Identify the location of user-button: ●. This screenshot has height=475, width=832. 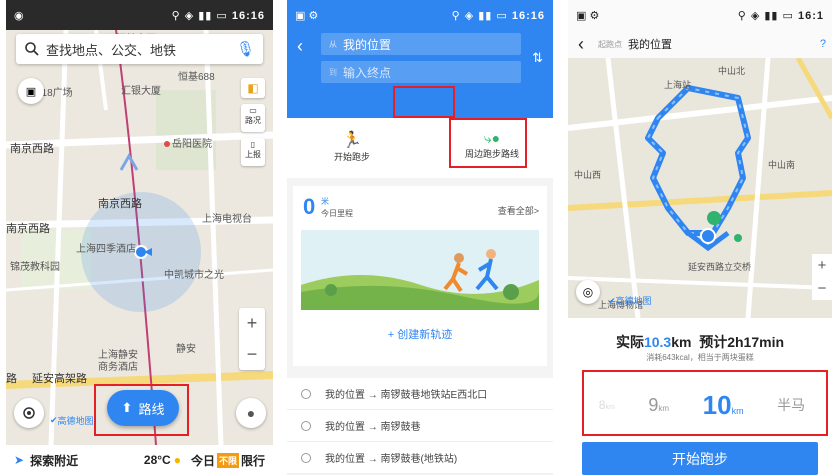
(251, 413).